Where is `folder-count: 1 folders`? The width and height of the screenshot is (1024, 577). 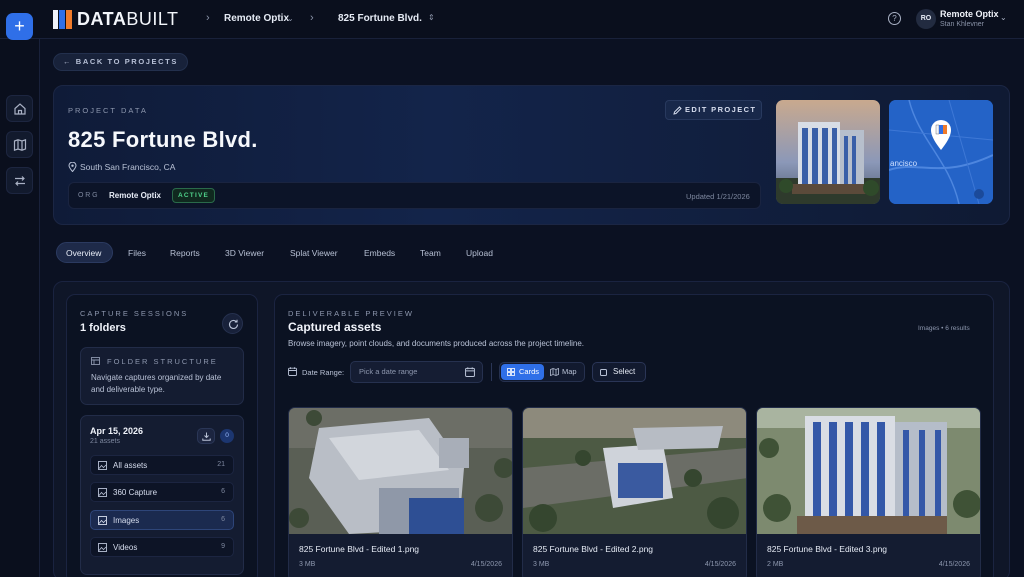
folder-count: 1 folders is located at coordinates (103, 328).